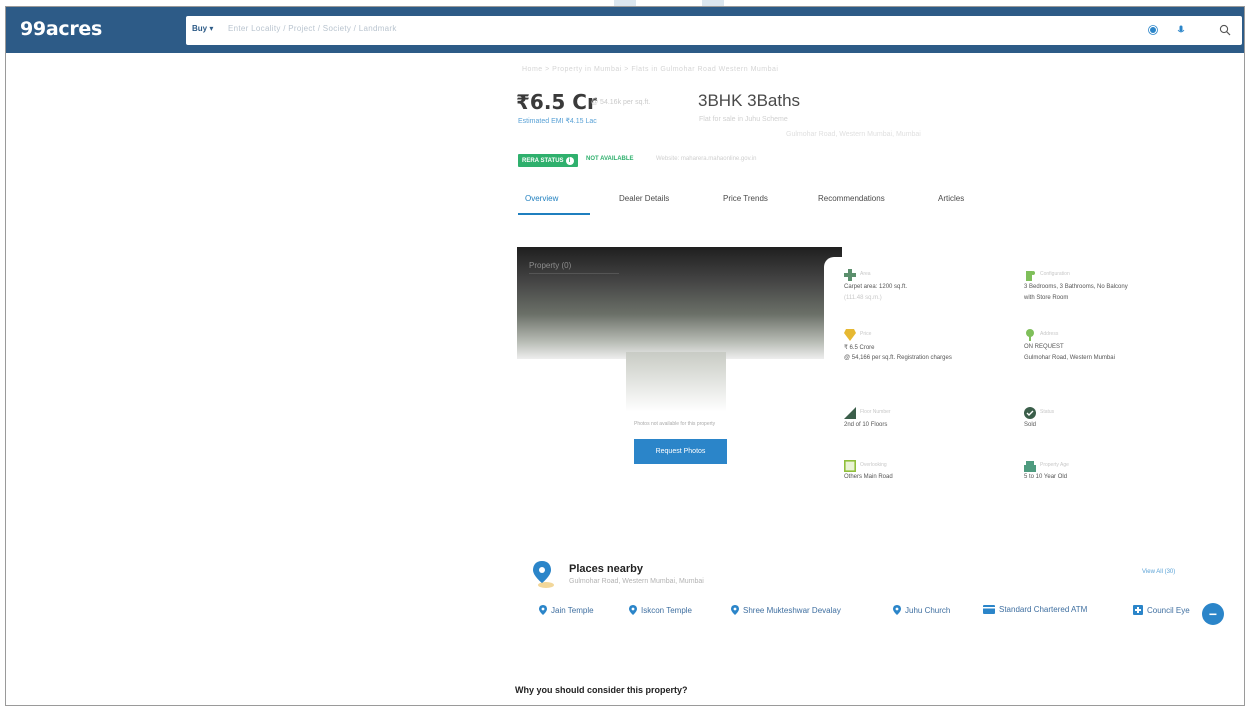 The width and height of the screenshot is (1250, 709). Describe the element at coordinates (868, 477) in the screenshot. I see `detail-value: Others Main Road` at that location.